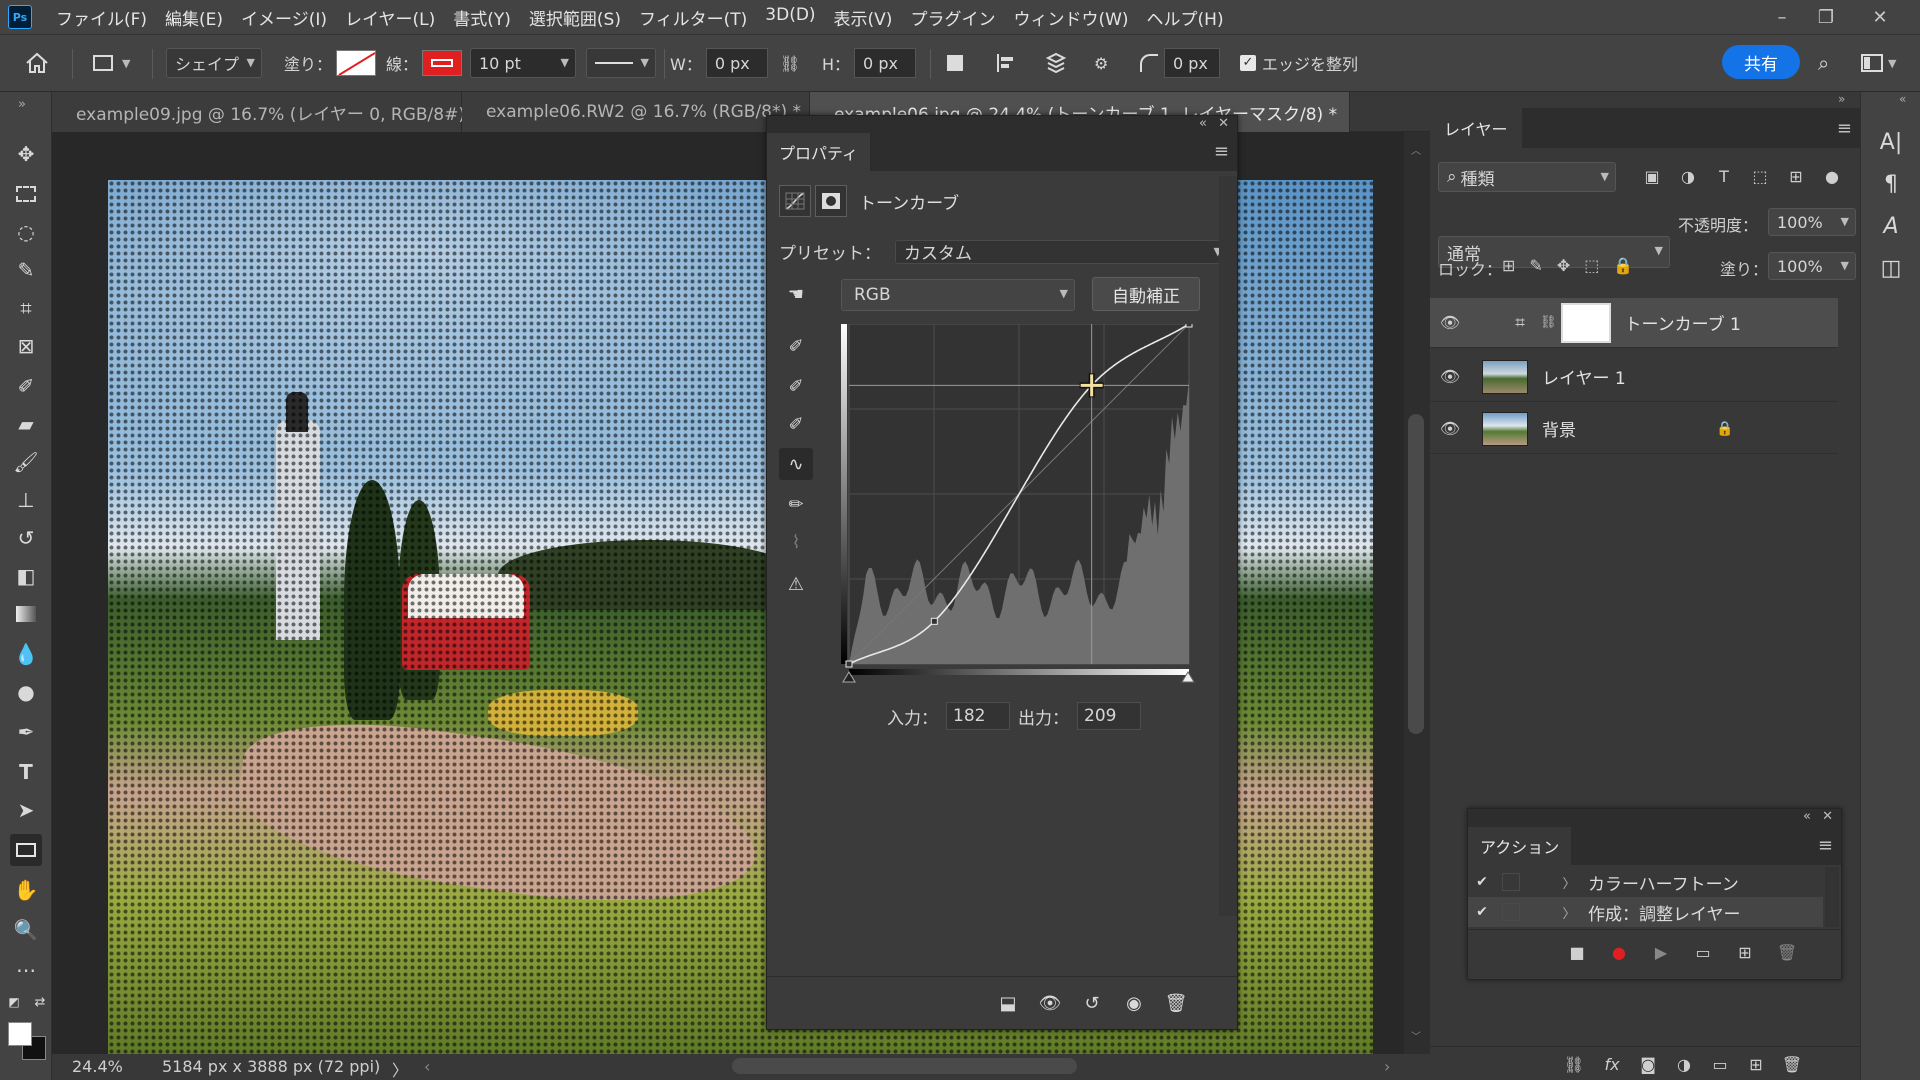 Image resolution: width=1920 pixels, height=1080 pixels. I want to click on layer-row-background: 👁 背景 🔒, so click(1634, 429).